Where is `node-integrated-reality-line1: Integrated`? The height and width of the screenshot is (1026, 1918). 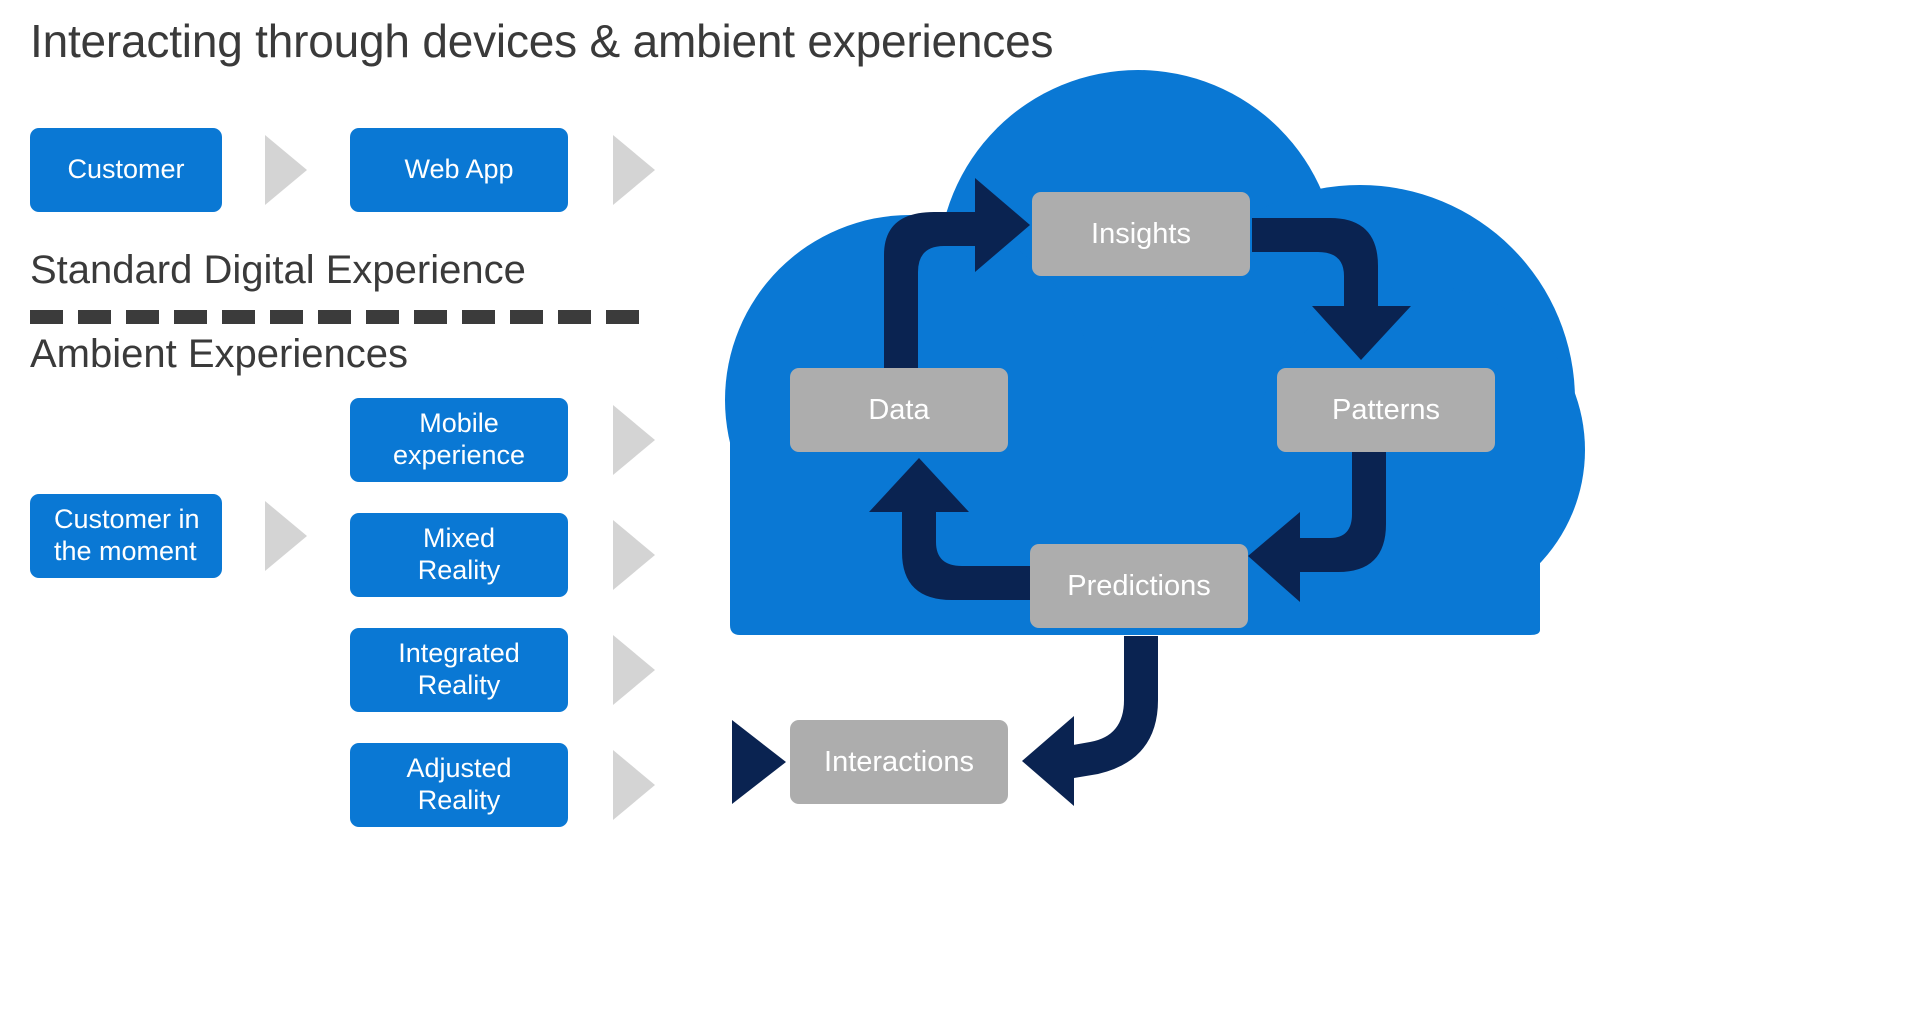
node-integrated-reality-line1: Integrated is located at coordinates (459, 653).